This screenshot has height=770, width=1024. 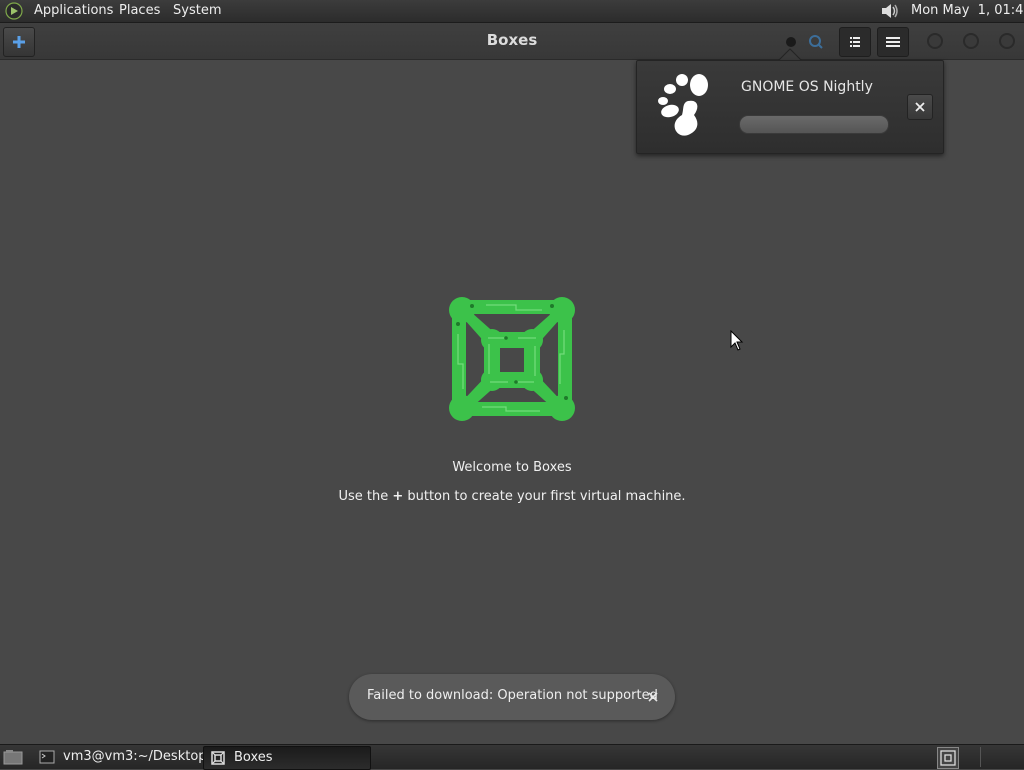 What do you see at coordinates (73, 10) in the screenshot?
I see `applications-menu: Applications` at bounding box center [73, 10].